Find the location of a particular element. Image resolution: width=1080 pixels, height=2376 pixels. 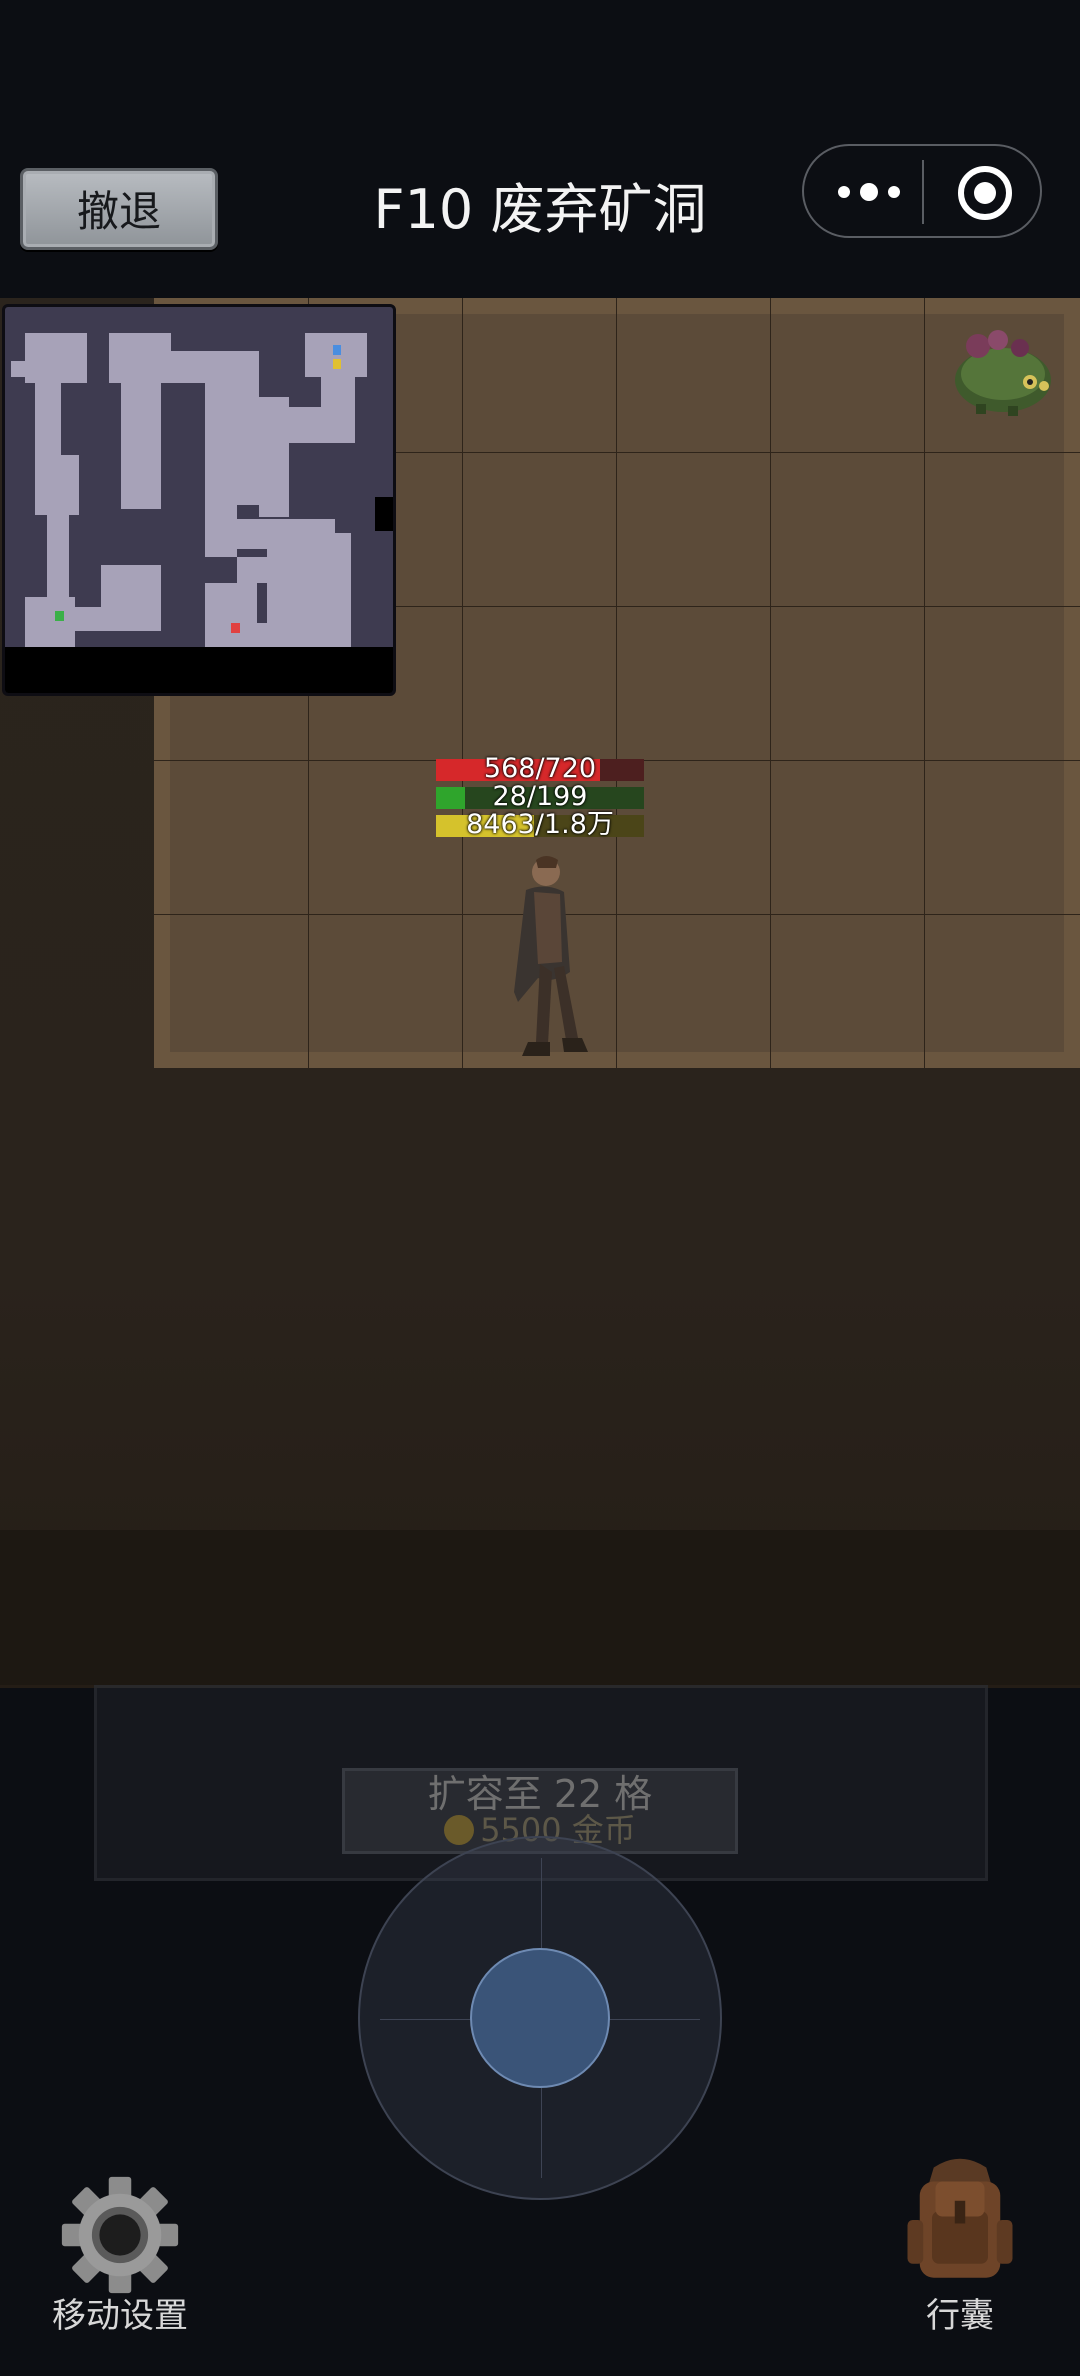

retreat-button: 撤退 is located at coordinates (119, 209).